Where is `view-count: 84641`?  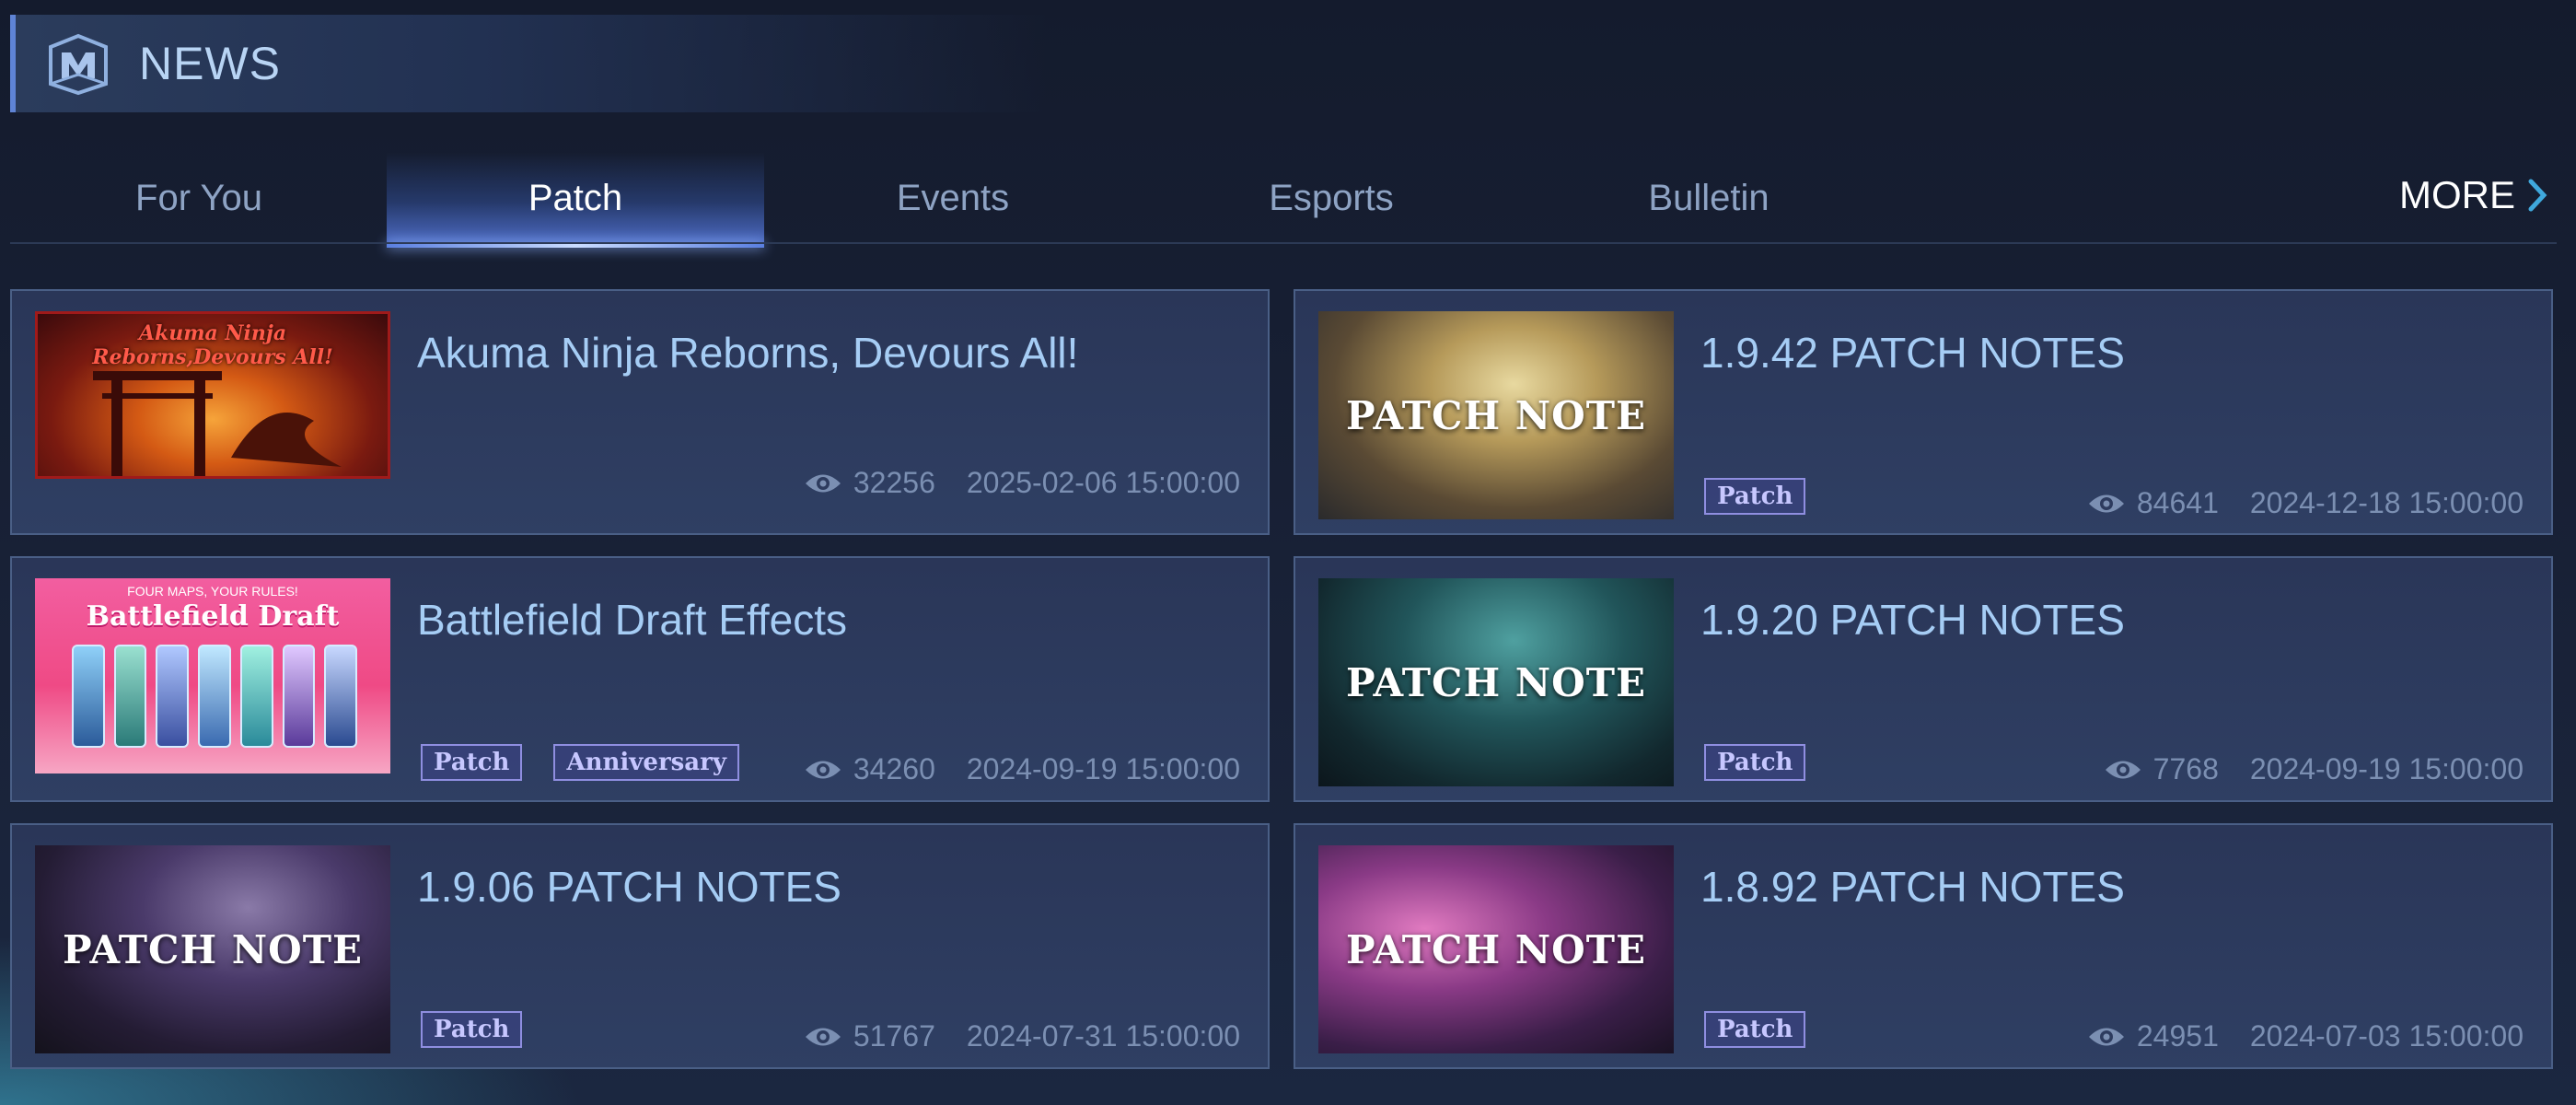 view-count: 84641 is located at coordinates (2177, 502).